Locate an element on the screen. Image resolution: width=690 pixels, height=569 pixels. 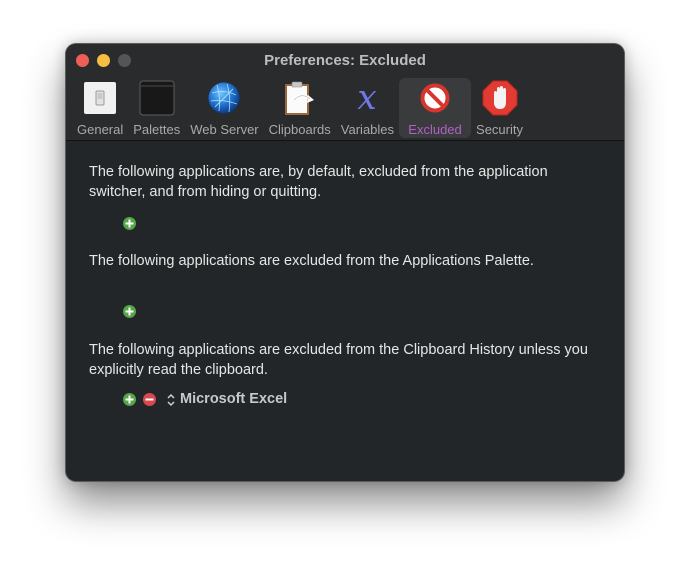
add-switcher-exclusion-button is located at coordinates (129, 223).